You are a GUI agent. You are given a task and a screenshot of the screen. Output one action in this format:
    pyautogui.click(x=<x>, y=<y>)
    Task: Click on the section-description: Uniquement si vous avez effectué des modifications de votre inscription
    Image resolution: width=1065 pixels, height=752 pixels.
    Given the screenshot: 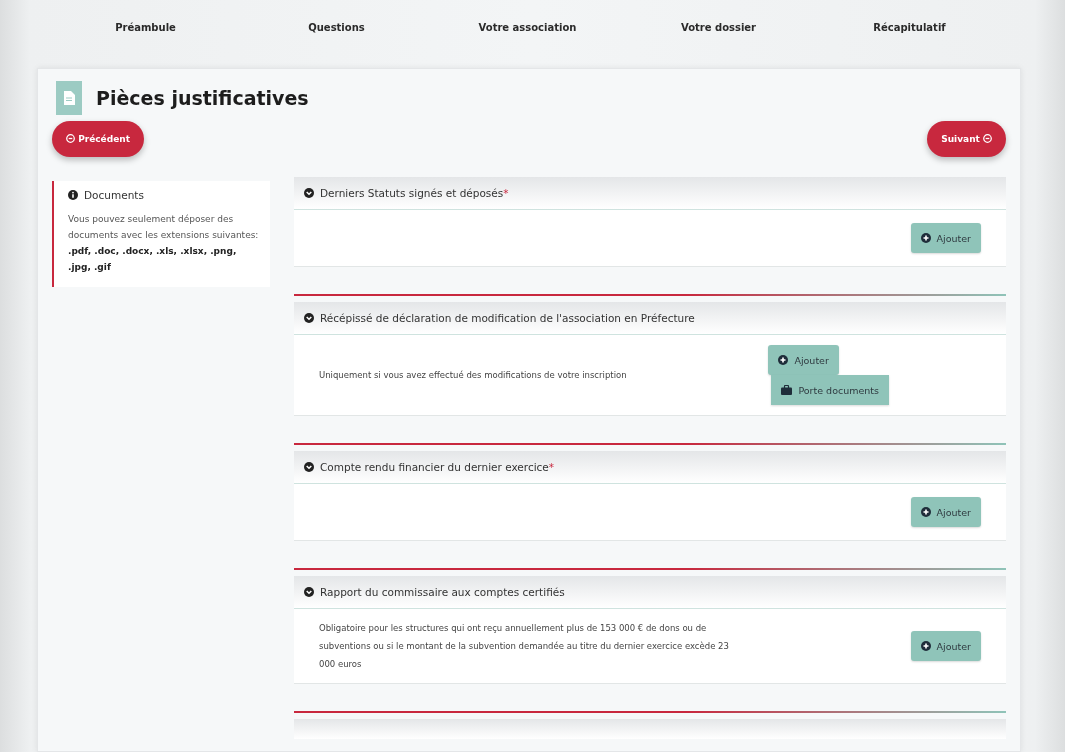 What is the action you would take?
    pyautogui.click(x=473, y=375)
    